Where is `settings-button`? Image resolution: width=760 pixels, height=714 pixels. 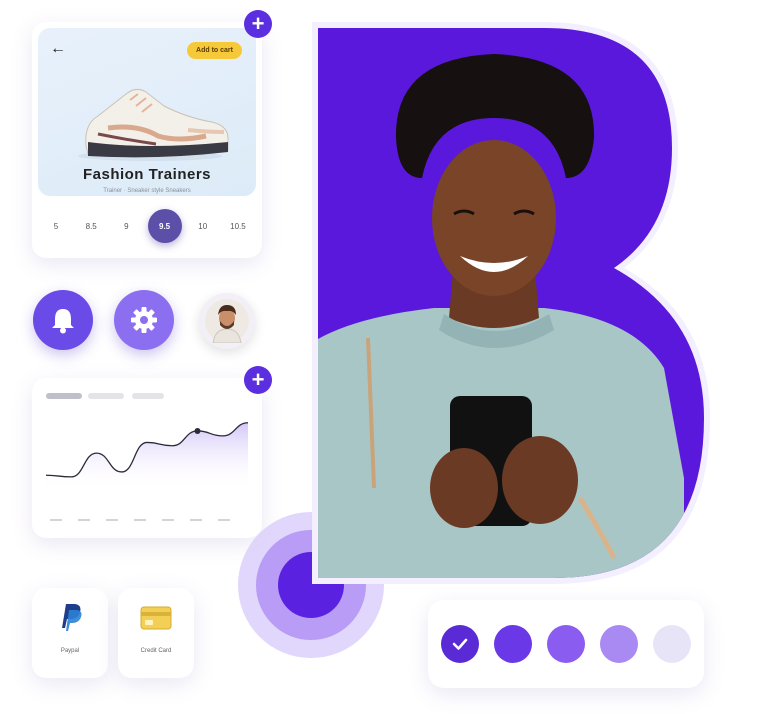
settings-button is located at coordinates (144, 320).